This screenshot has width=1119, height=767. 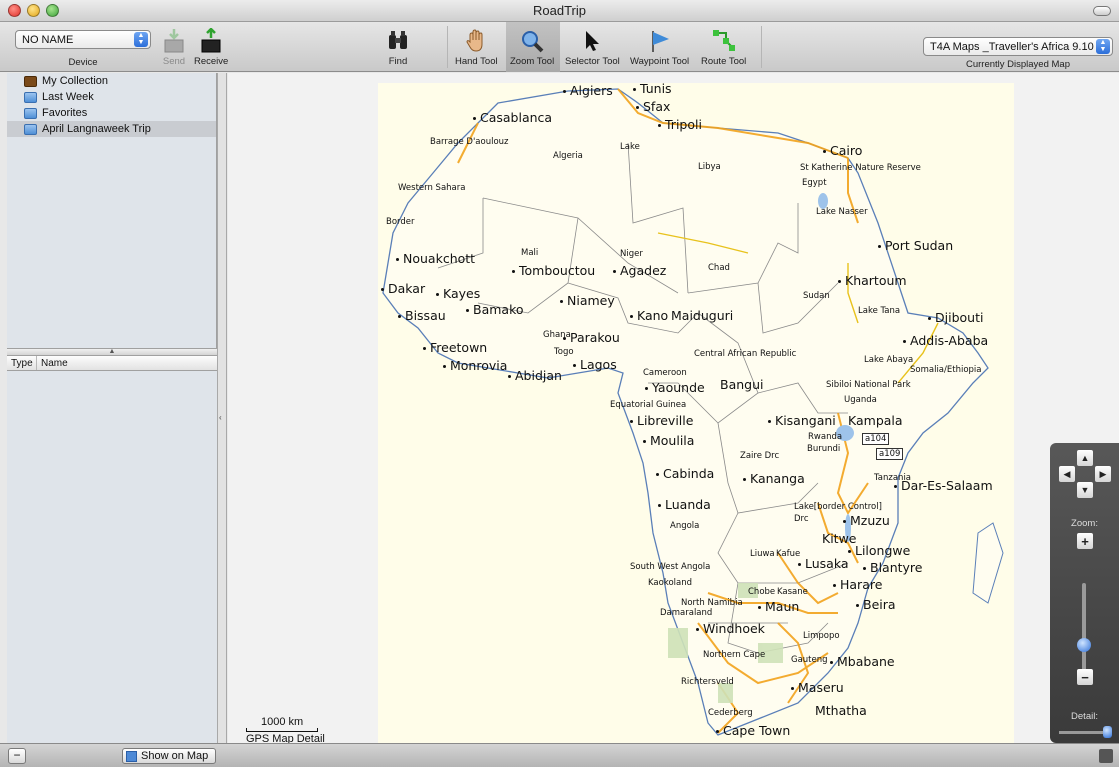 What do you see at coordinates (685, 473) in the screenshot?
I see `city-label: Cabinda` at bounding box center [685, 473].